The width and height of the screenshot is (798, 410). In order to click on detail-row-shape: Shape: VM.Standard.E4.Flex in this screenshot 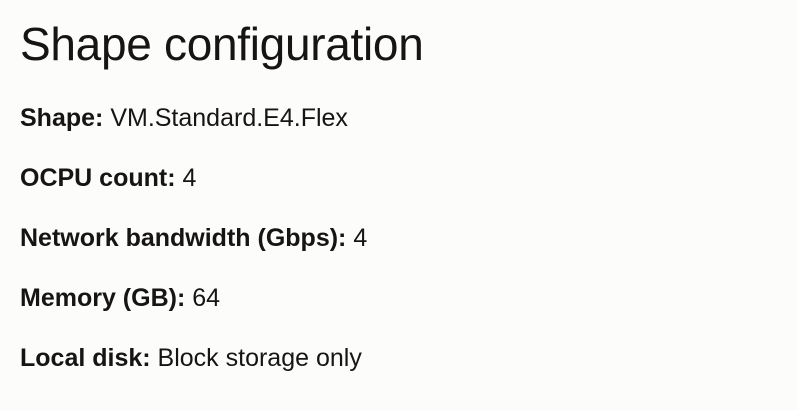, I will do `click(184, 118)`.